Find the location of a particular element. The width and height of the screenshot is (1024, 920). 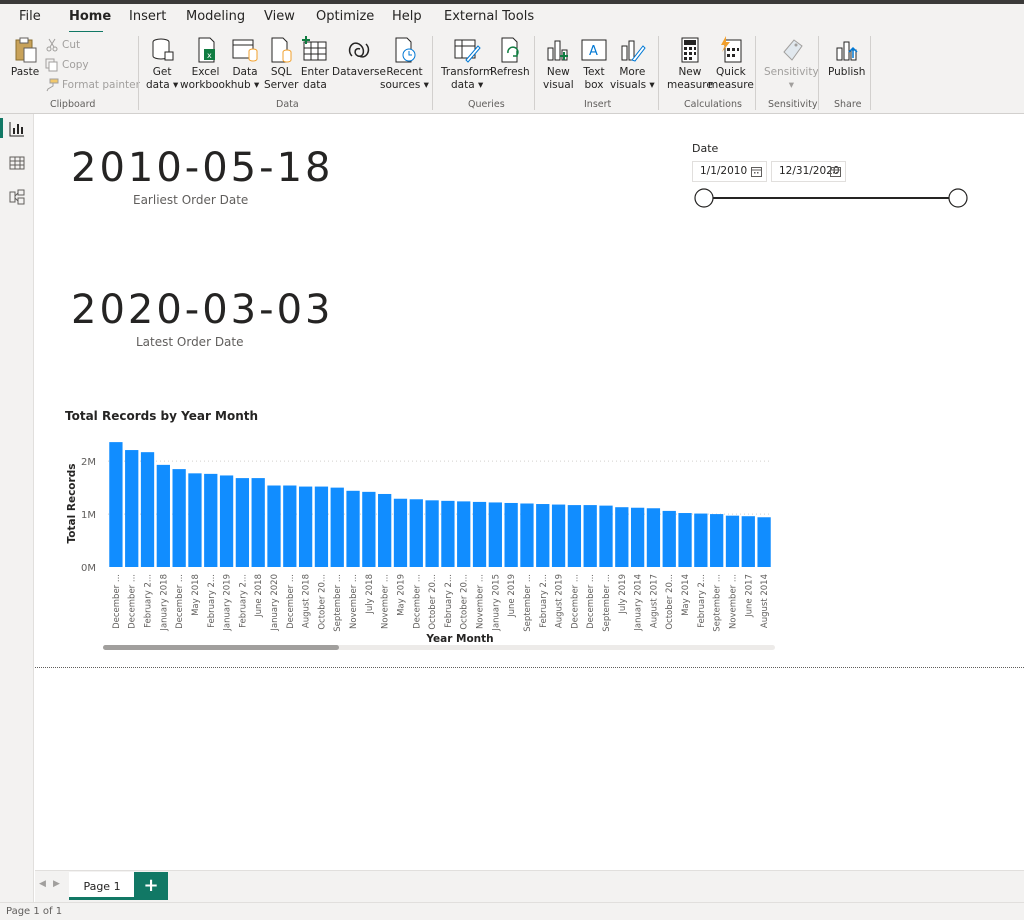

svg-text: A is located at coordinates (593, 51).